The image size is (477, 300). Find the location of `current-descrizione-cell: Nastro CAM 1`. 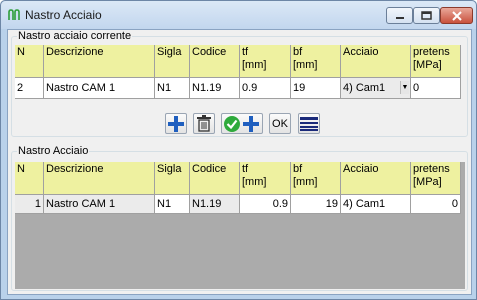

current-descrizione-cell: Nastro CAM 1 is located at coordinates (99, 88).